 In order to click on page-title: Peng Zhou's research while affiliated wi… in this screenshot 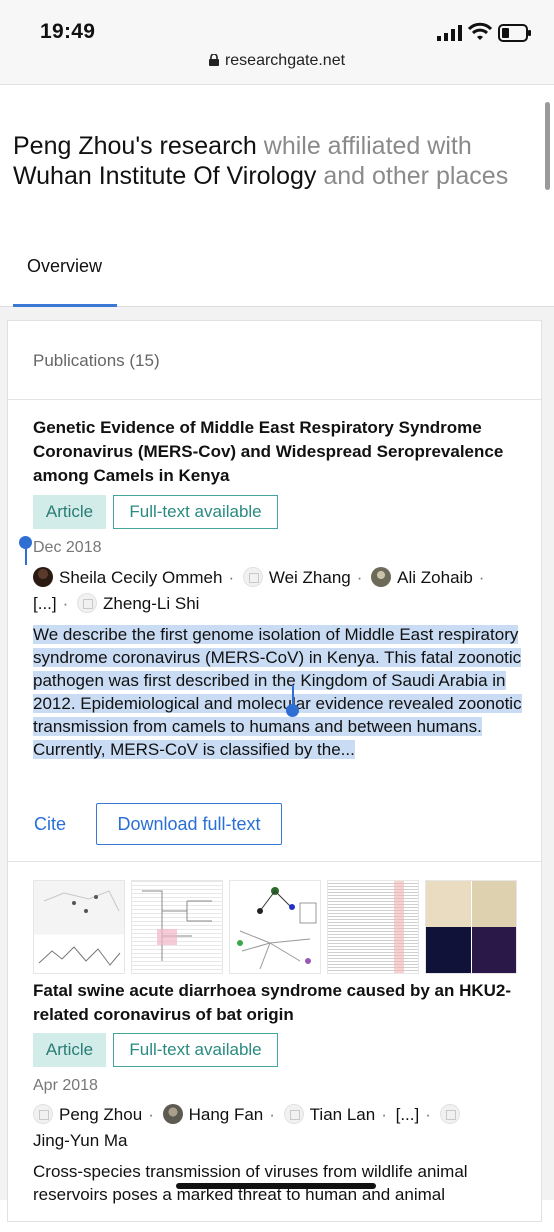, I will do `click(275, 161)`.